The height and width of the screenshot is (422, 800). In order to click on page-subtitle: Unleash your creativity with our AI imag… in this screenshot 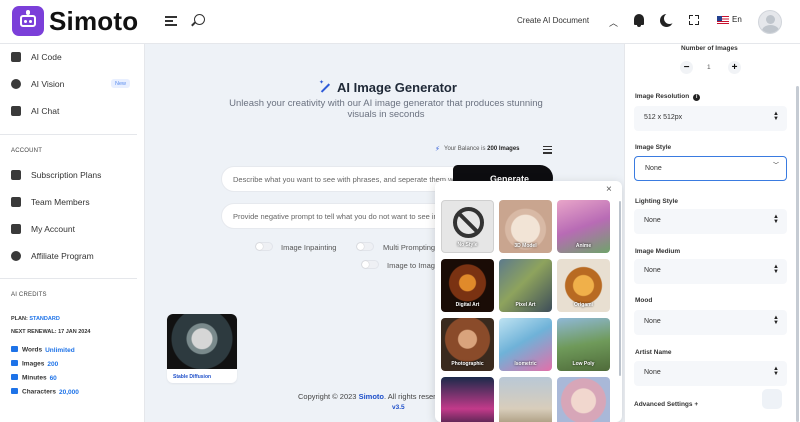, I will do `click(386, 109)`.